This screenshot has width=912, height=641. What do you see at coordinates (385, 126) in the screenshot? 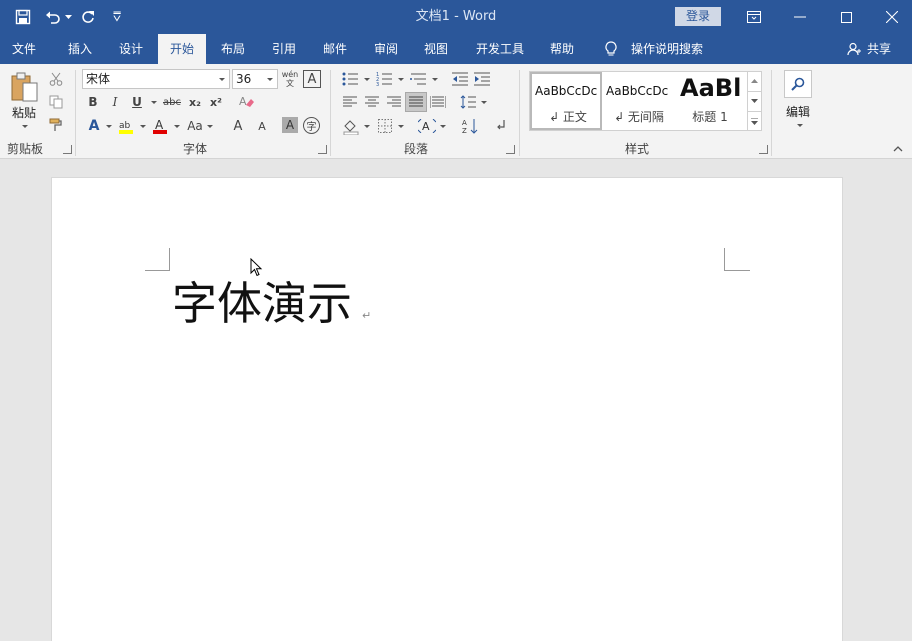
I see `borders-icon` at bounding box center [385, 126].